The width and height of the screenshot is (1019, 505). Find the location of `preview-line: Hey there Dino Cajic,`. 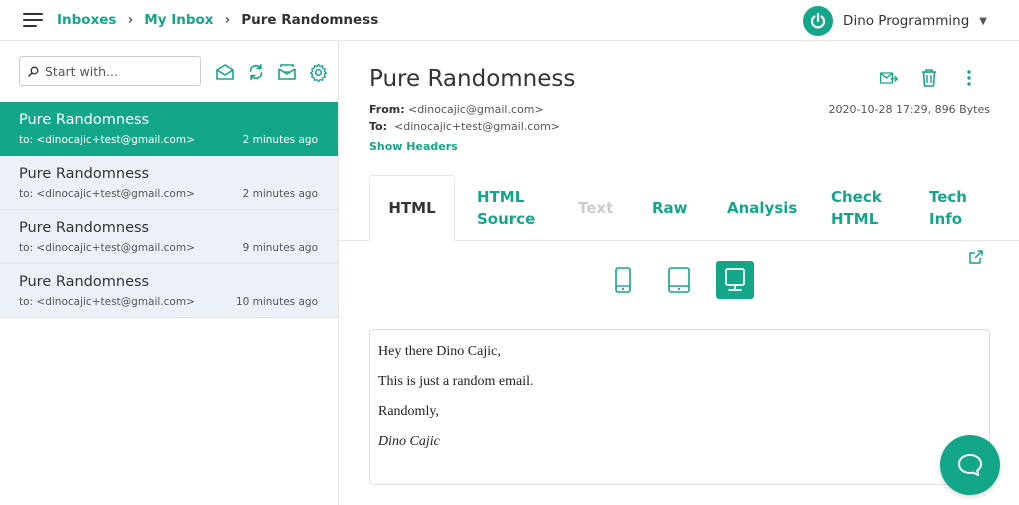

preview-line: Hey there Dino Cajic, is located at coordinates (439, 351).